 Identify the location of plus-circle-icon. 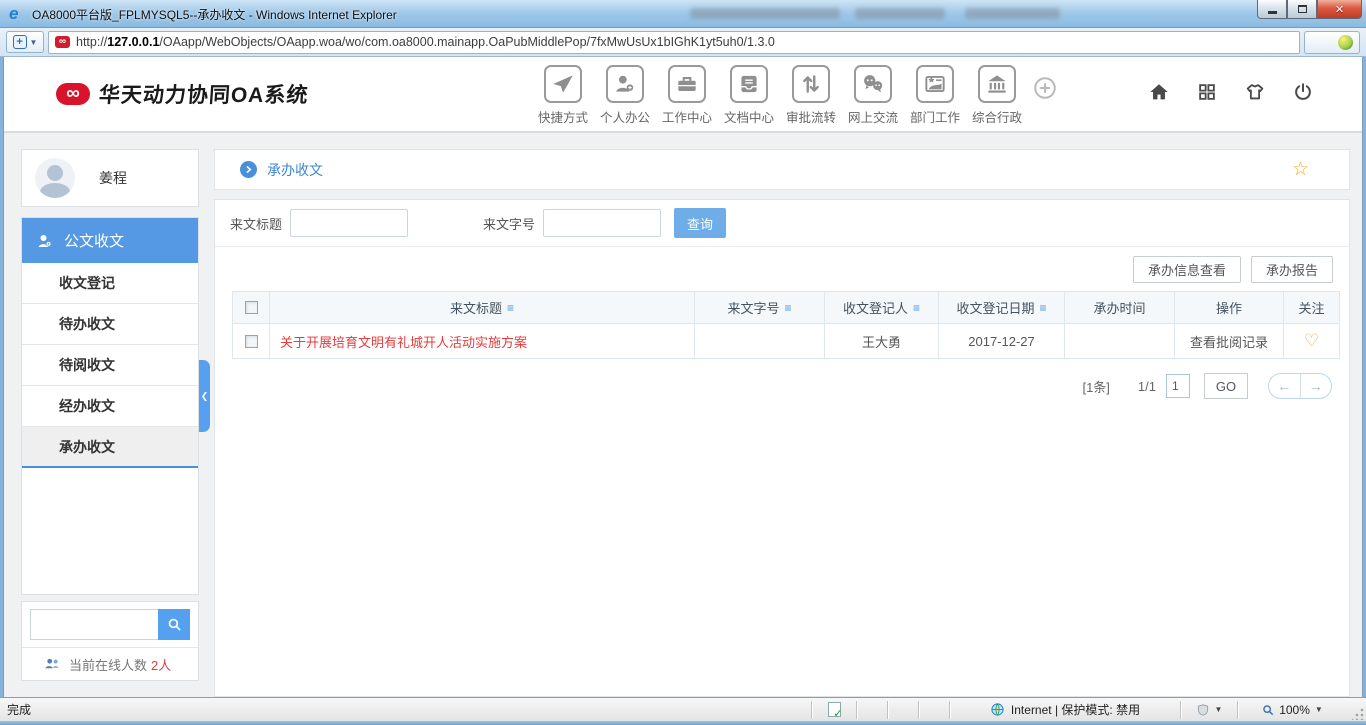
(1045, 88).